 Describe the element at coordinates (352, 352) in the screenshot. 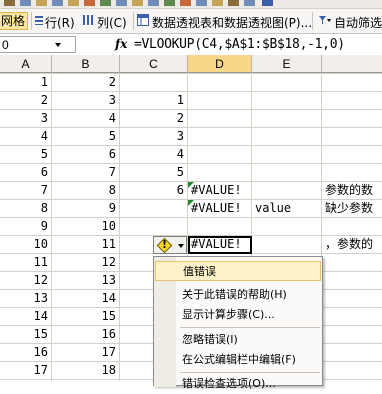

I see `cell-f16` at that location.